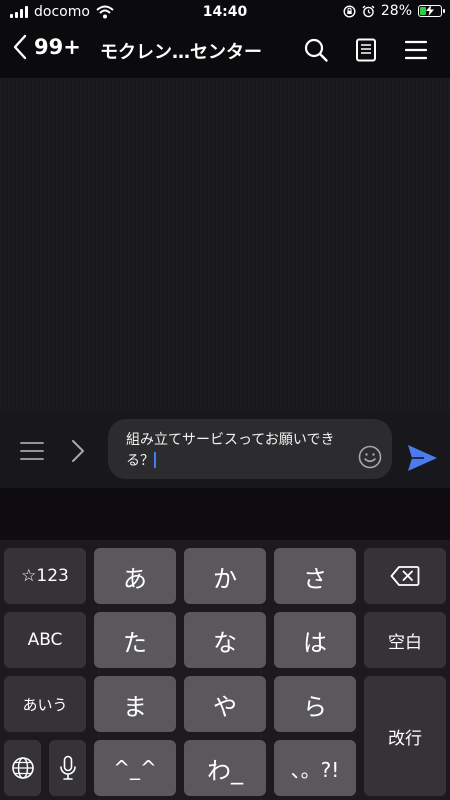  Describe the element at coordinates (431, 11) in the screenshot. I see `battery-charging-icon` at that location.